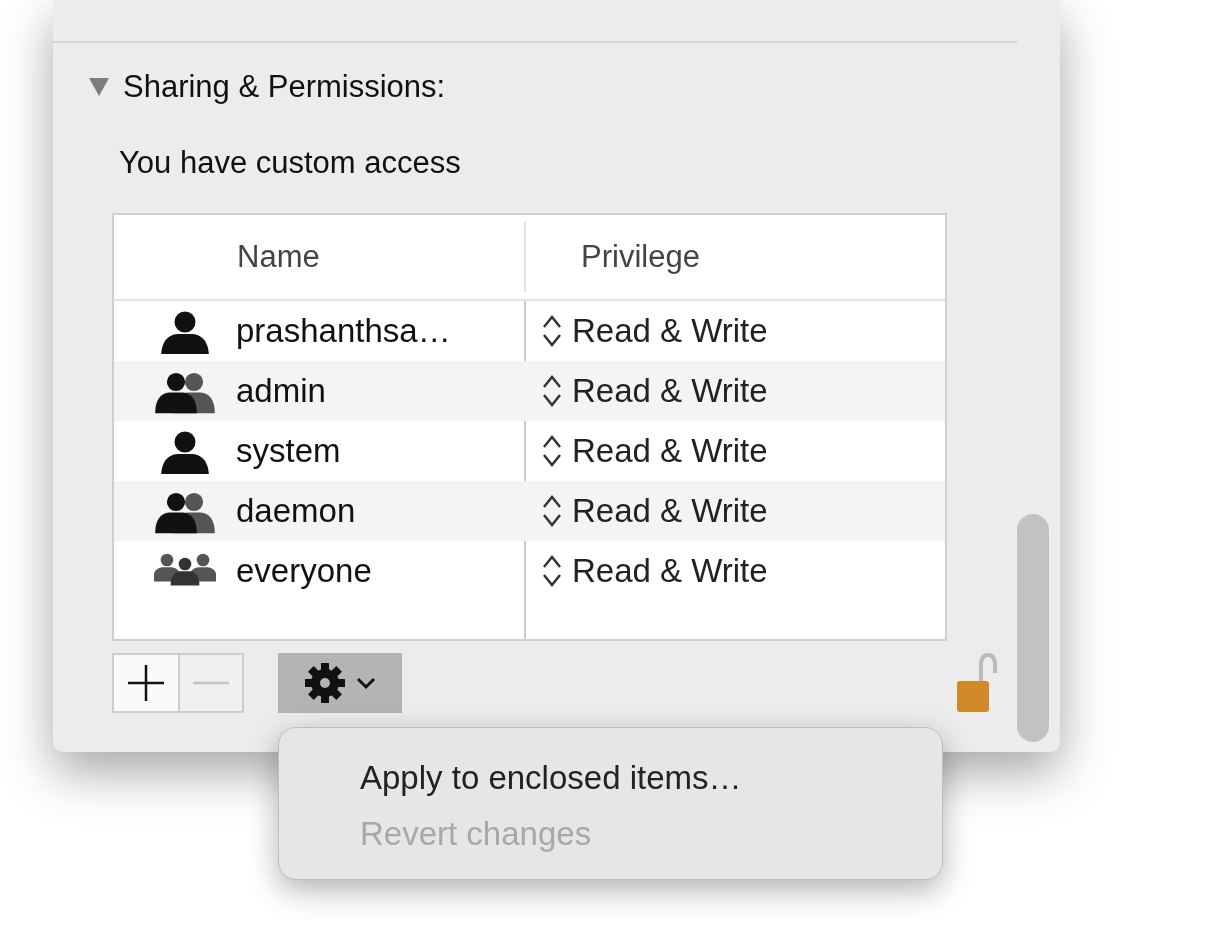 The height and width of the screenshot is (948, 1208). Describe the element at coordinates (281, 391) in the screenshot. I see `table-cell: admin` at that location.